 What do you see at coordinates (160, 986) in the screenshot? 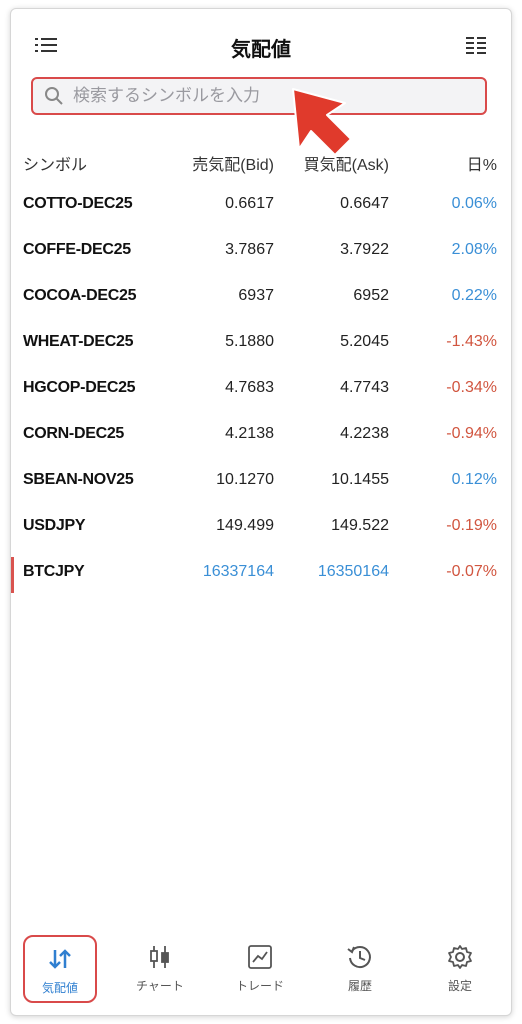
I see `tab-label: チャート` at bounding box center [160, 986].